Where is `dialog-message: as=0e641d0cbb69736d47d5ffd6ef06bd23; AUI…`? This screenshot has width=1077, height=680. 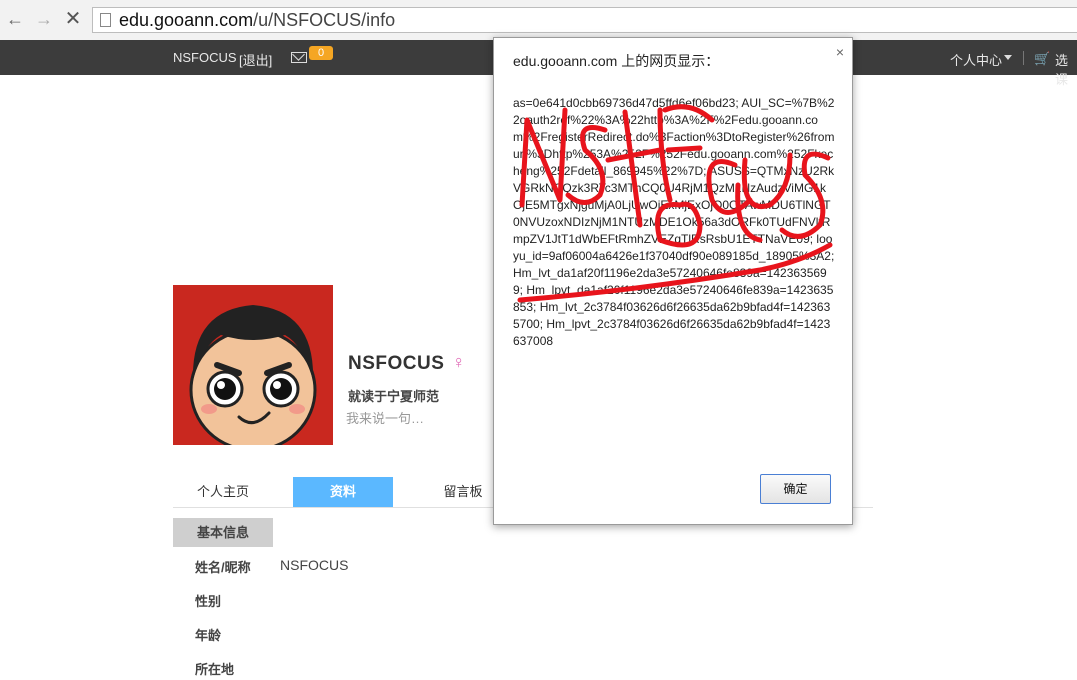
dialog-message: as=0e641d0cbb69736d47d5ffd6ef06bd23; AUI… is located at coordinates (674, 222).